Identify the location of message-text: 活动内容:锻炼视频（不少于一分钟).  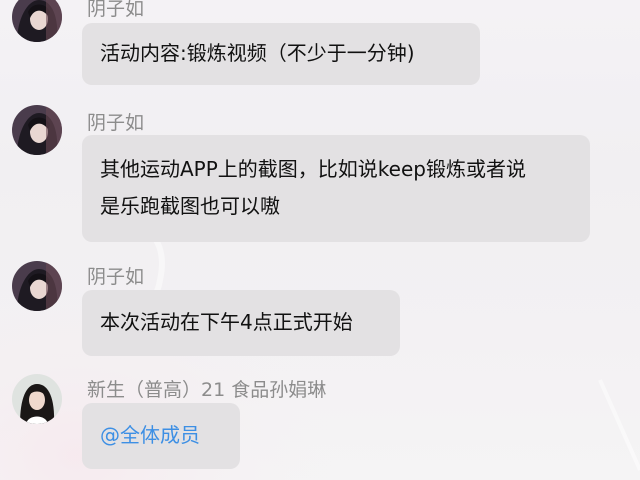
(257, 53).